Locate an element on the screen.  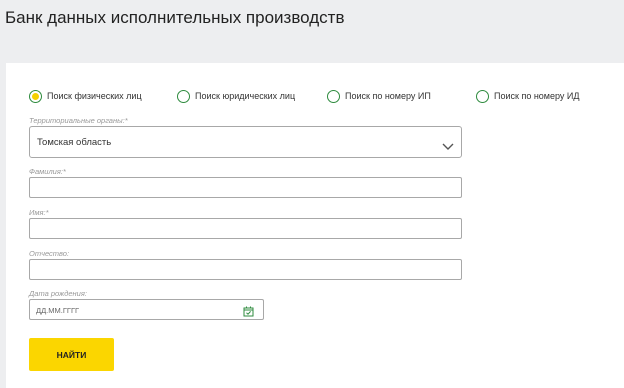
region-label: Территориальные органы:* is located at coordinates (78, 120).